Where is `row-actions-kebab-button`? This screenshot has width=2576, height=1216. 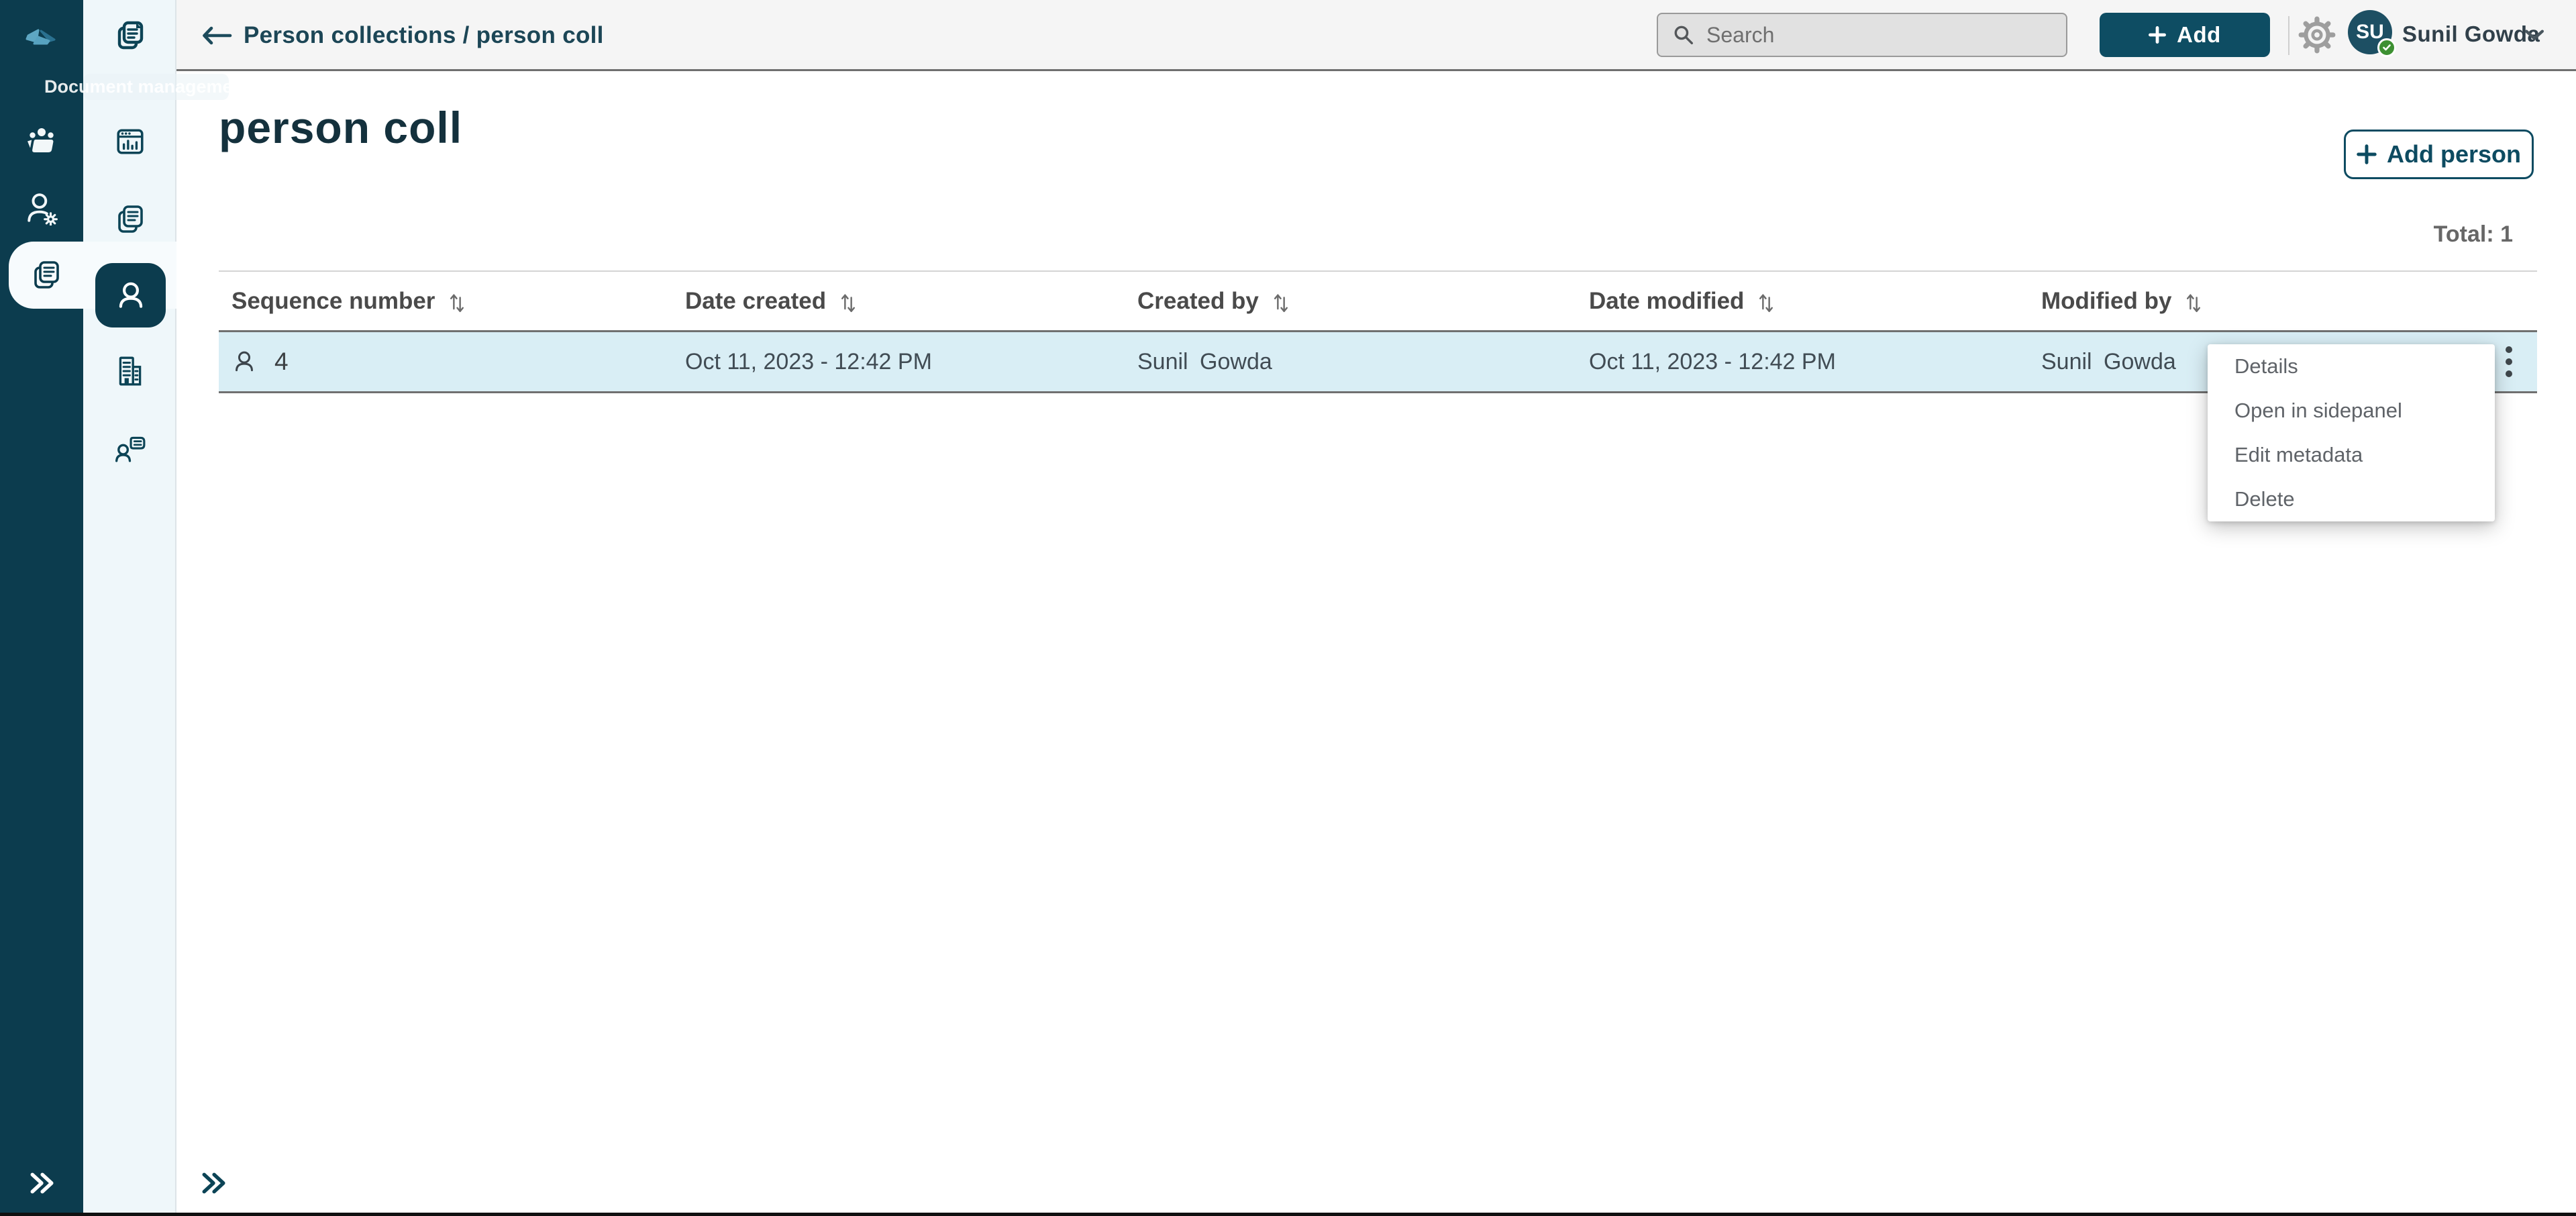 row-actions-kebab-button is located at coordinates (2509, 362).